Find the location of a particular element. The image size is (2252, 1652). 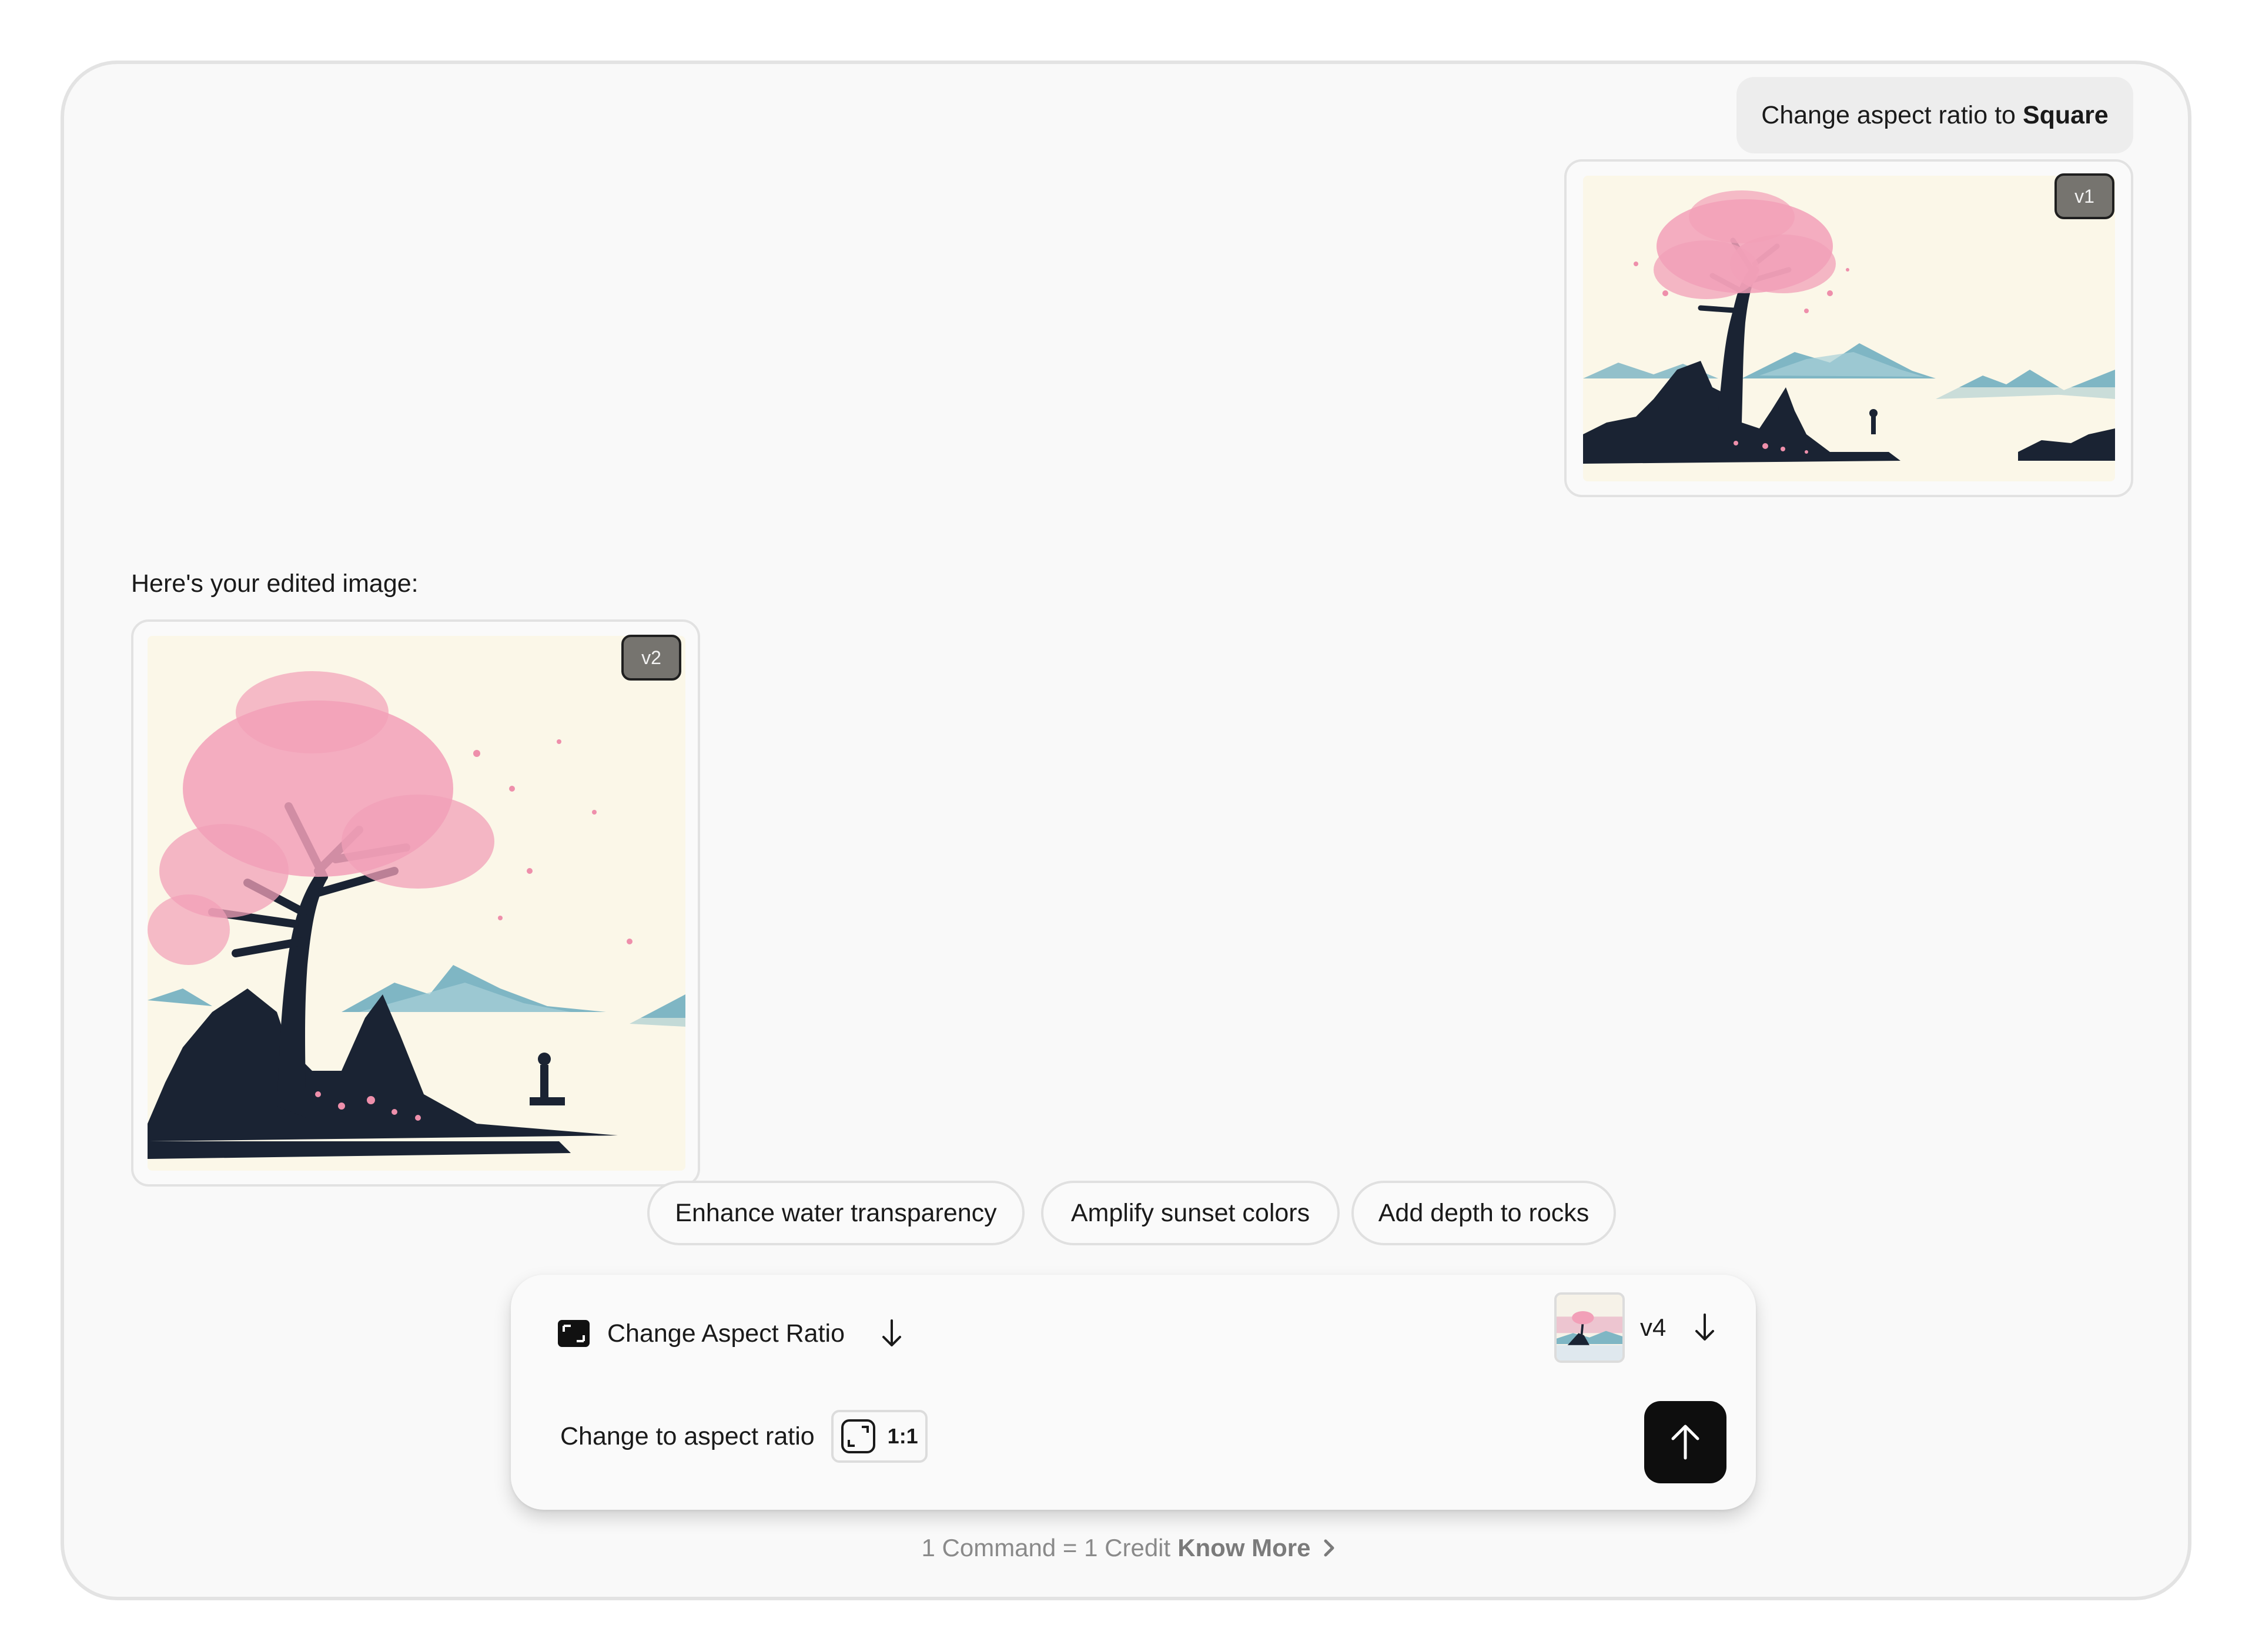

suggestion-chip-sunset: Amplify sunset colors is located at coordinates (1190, 1213).